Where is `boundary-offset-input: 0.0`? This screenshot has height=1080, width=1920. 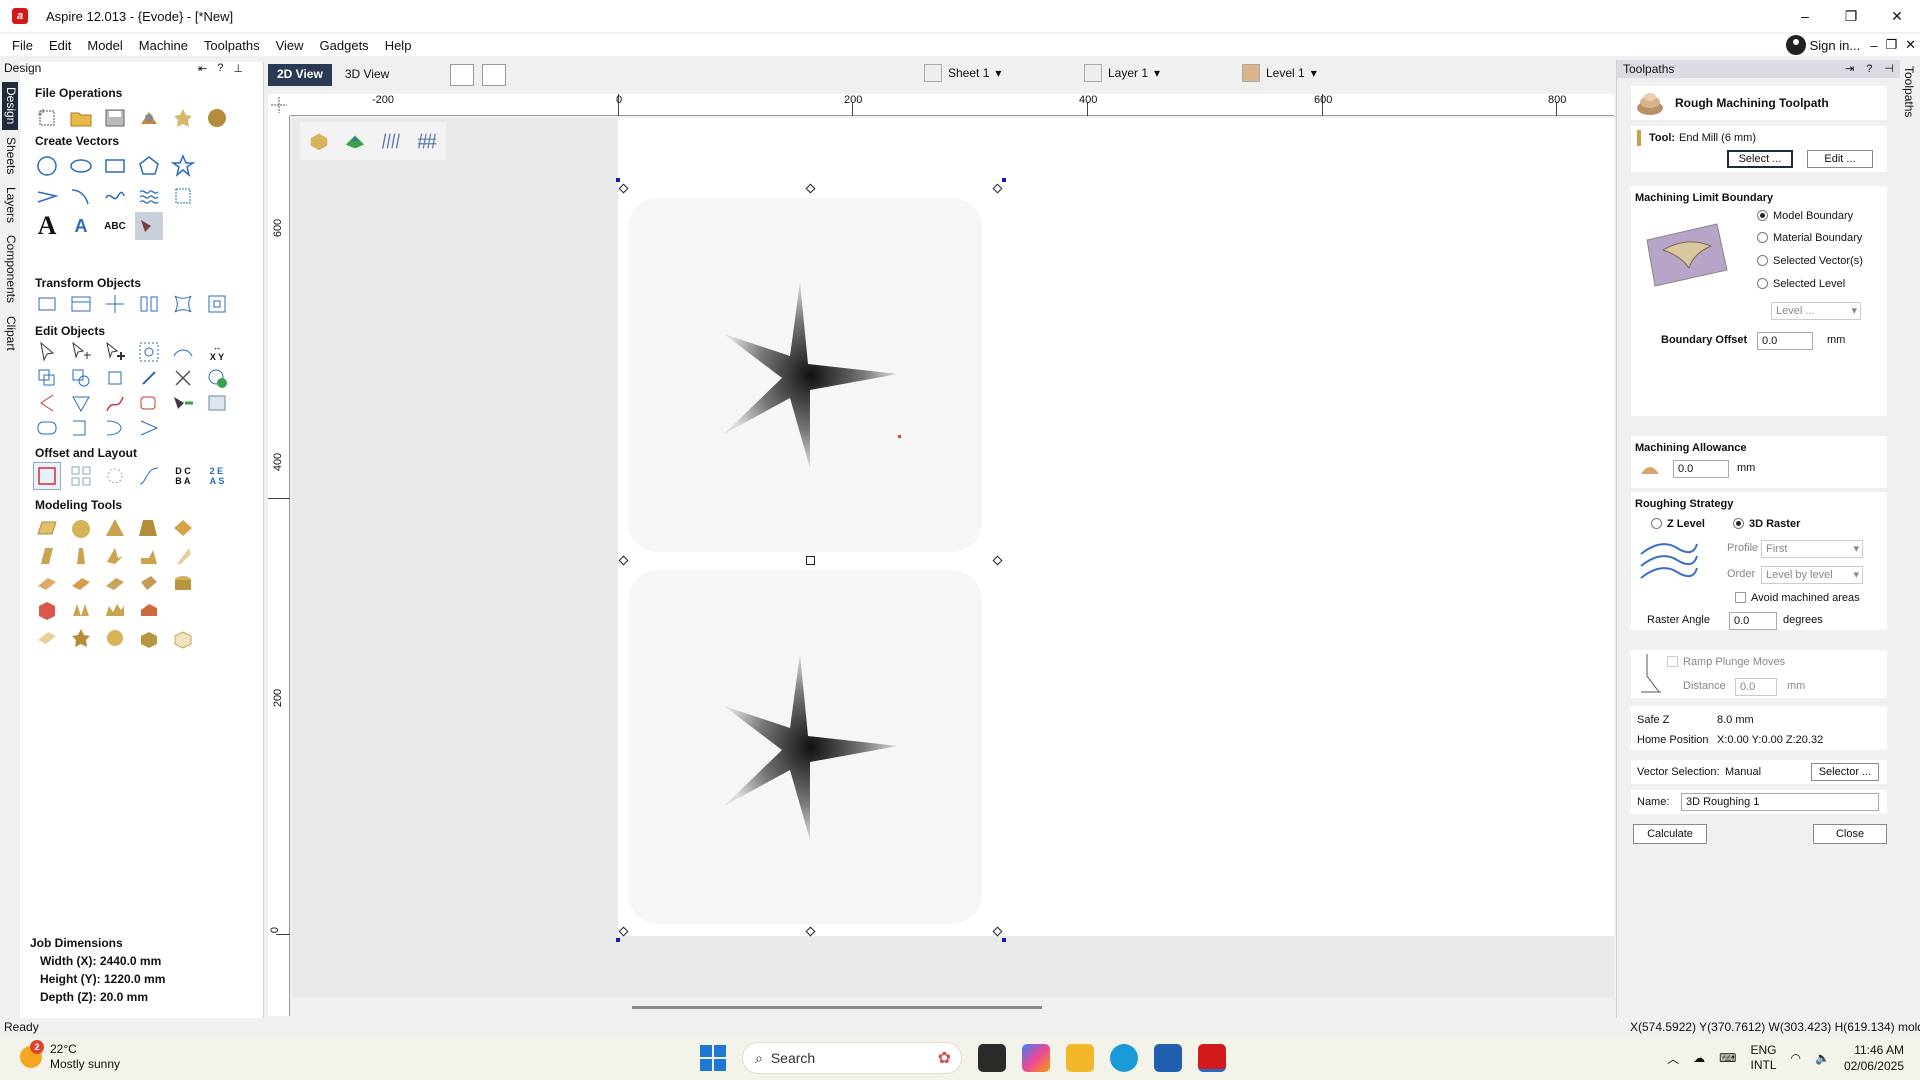 boundary-offset-input: 0.0 is located at coordinates (1785, 341).